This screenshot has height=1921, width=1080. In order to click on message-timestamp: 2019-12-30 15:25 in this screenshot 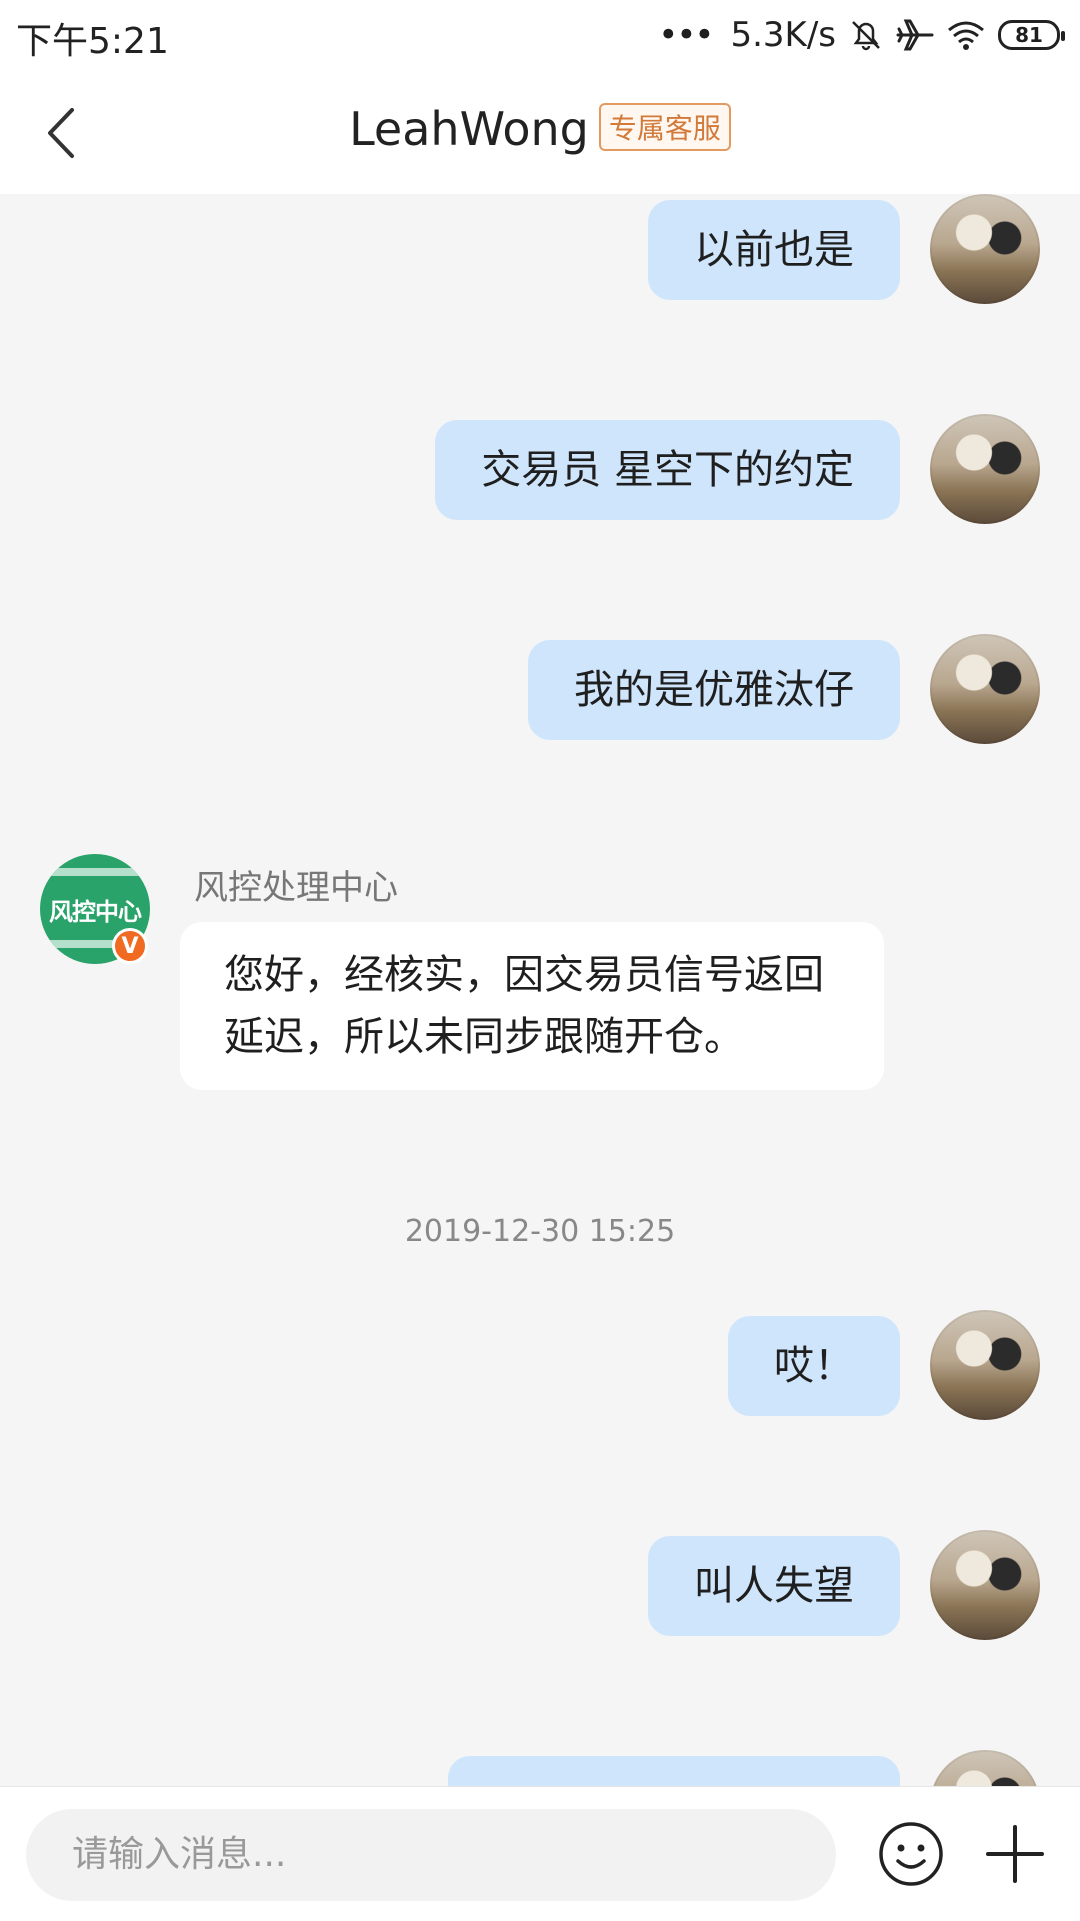, I will do `click(540, 1231)`.